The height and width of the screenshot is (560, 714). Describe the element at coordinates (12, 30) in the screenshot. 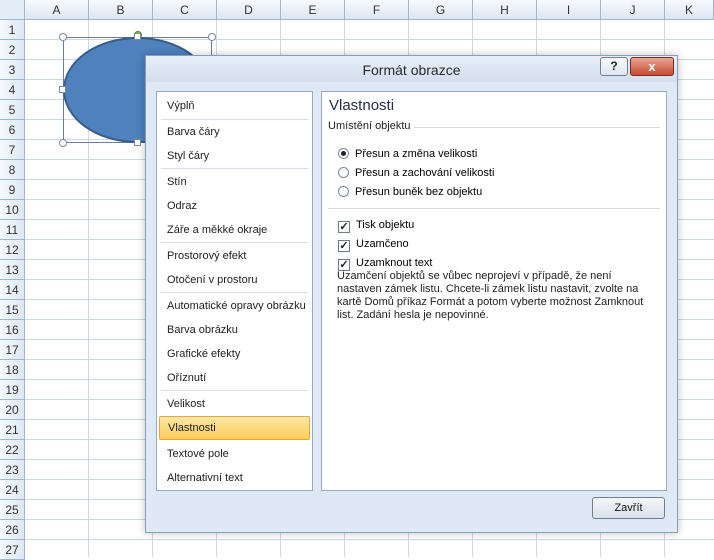

I see `row-header: 1` at that location.